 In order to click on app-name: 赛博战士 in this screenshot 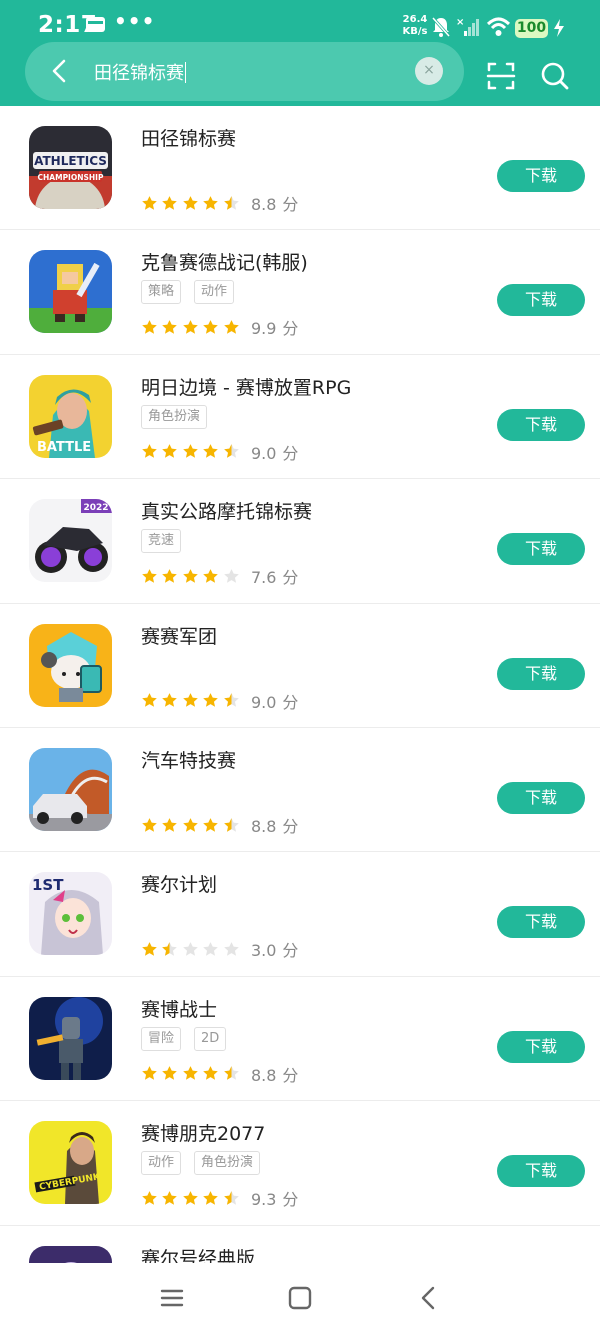, I will do `click(179, 1008)`.